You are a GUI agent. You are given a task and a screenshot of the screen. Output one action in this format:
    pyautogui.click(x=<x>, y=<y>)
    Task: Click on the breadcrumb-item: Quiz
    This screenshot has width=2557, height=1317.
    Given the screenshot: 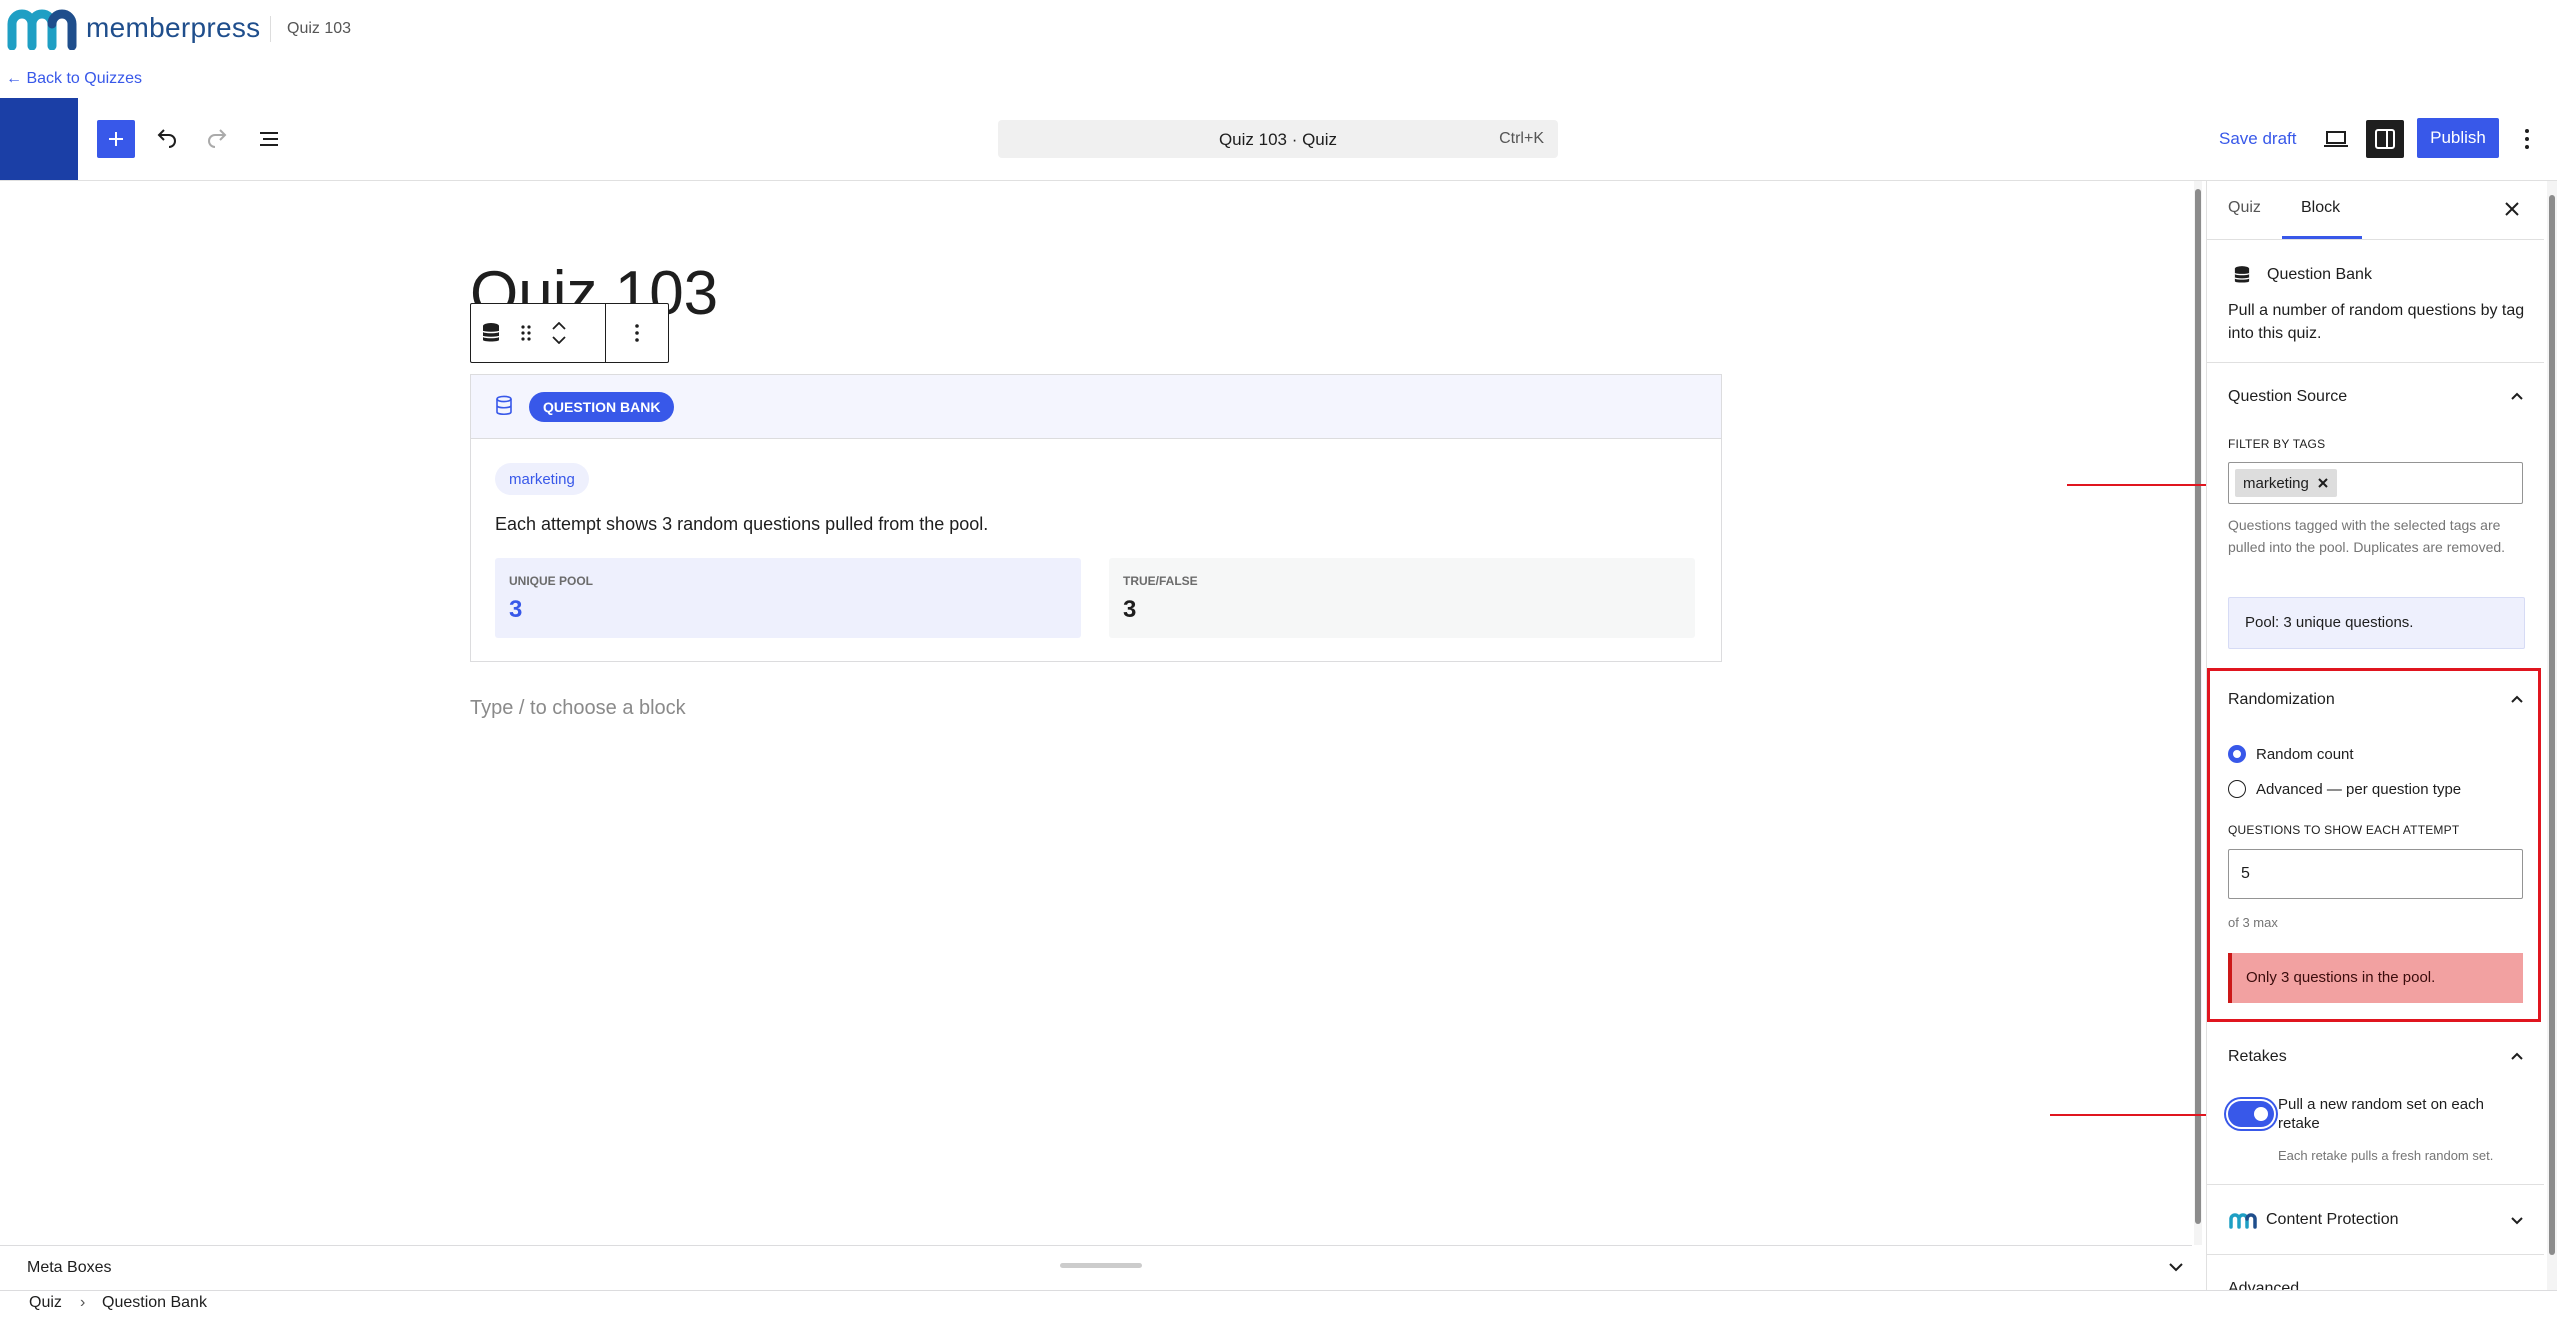 What is the action you would take?
    pyautogui.click(x=45, y=1303)
    